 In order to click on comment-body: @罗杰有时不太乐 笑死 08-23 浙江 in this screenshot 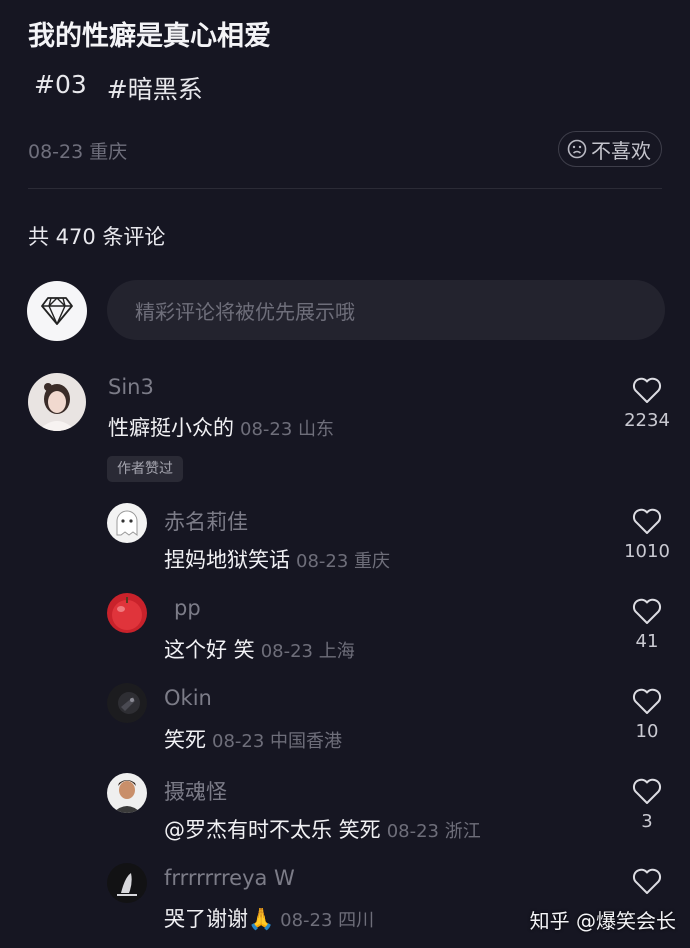, I will do `click(322, 829)`.